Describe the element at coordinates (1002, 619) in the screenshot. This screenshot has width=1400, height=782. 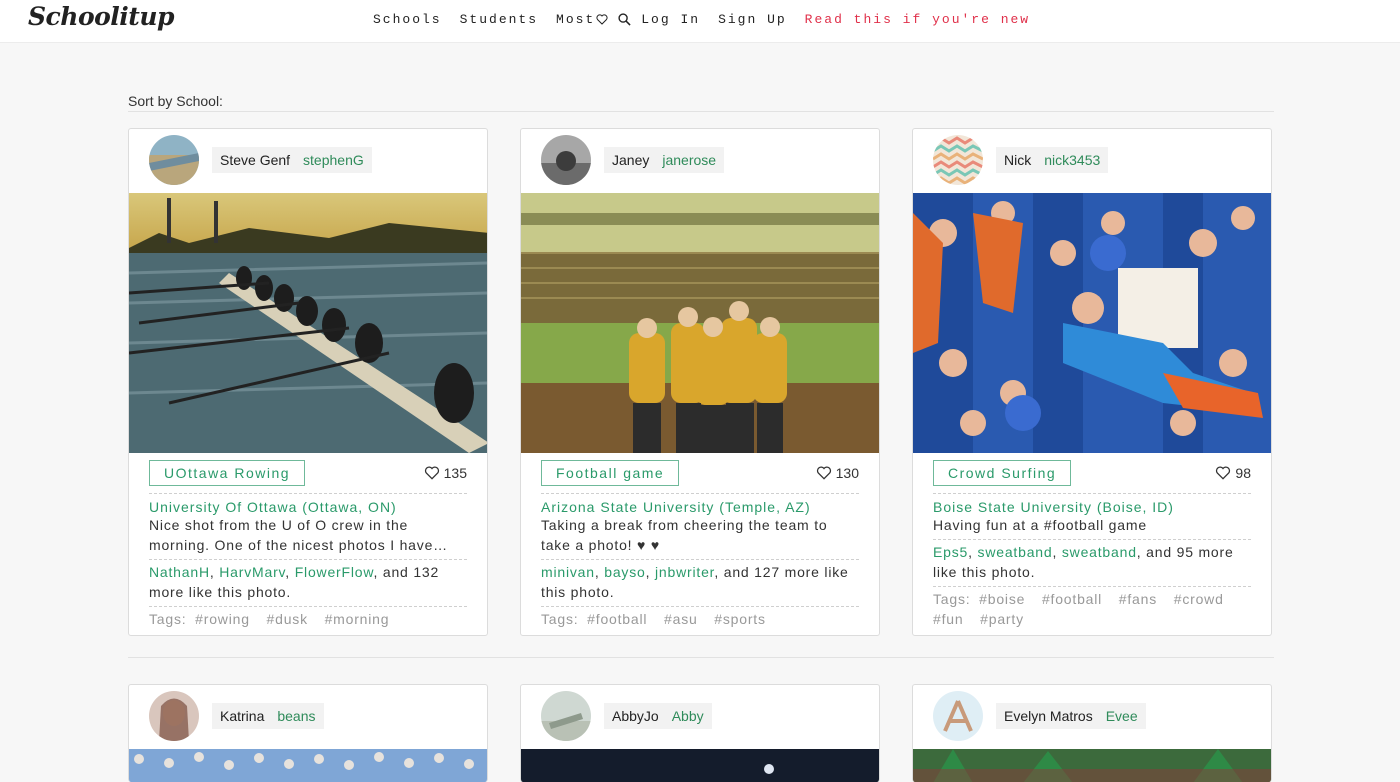
I see `tag-link: #party` at that location.